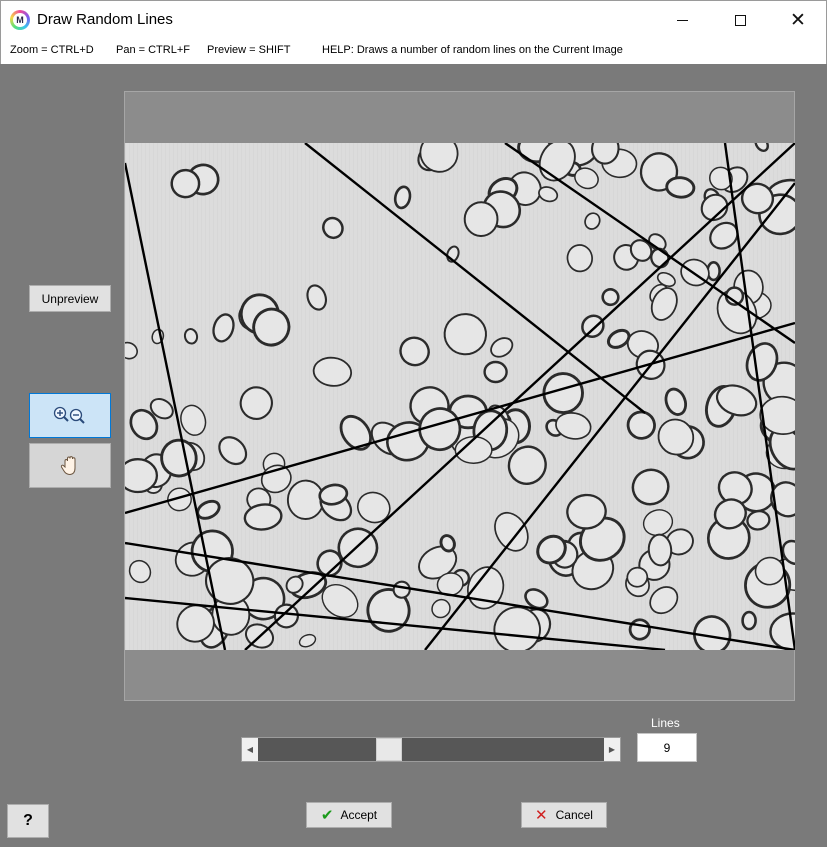 The width and height of the screenshot is (827, 847). Describe the element at coordinates (105, 19) in the screenshot. I see `window-title: Draw Random Lines` at that location.